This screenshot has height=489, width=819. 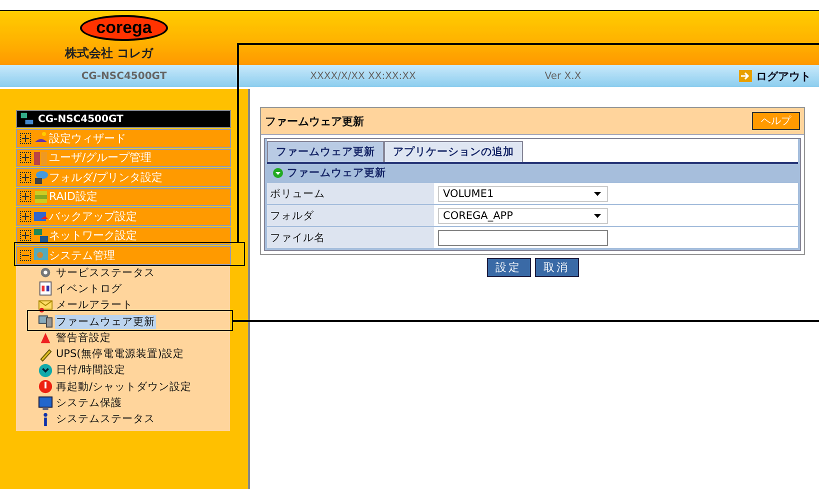 What do you see at coordinates (45, 305) in the screenshot?
I see `envelope-icon` at bounding box center [45, 305].